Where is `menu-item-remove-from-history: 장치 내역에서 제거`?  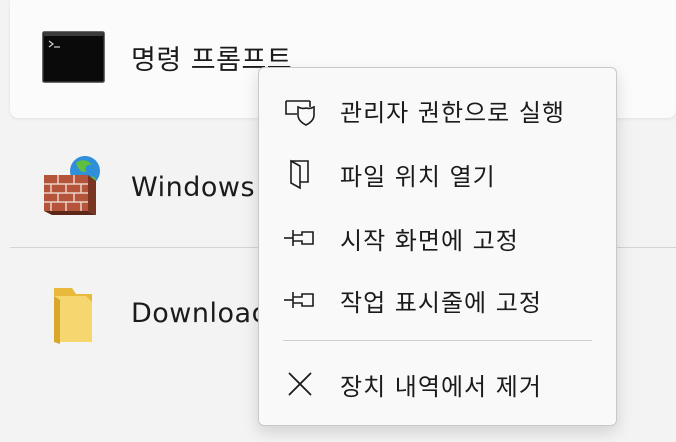 menu-item-remove-from-history: 장치 내역에서 제거 is located at coordinates (437, 384).